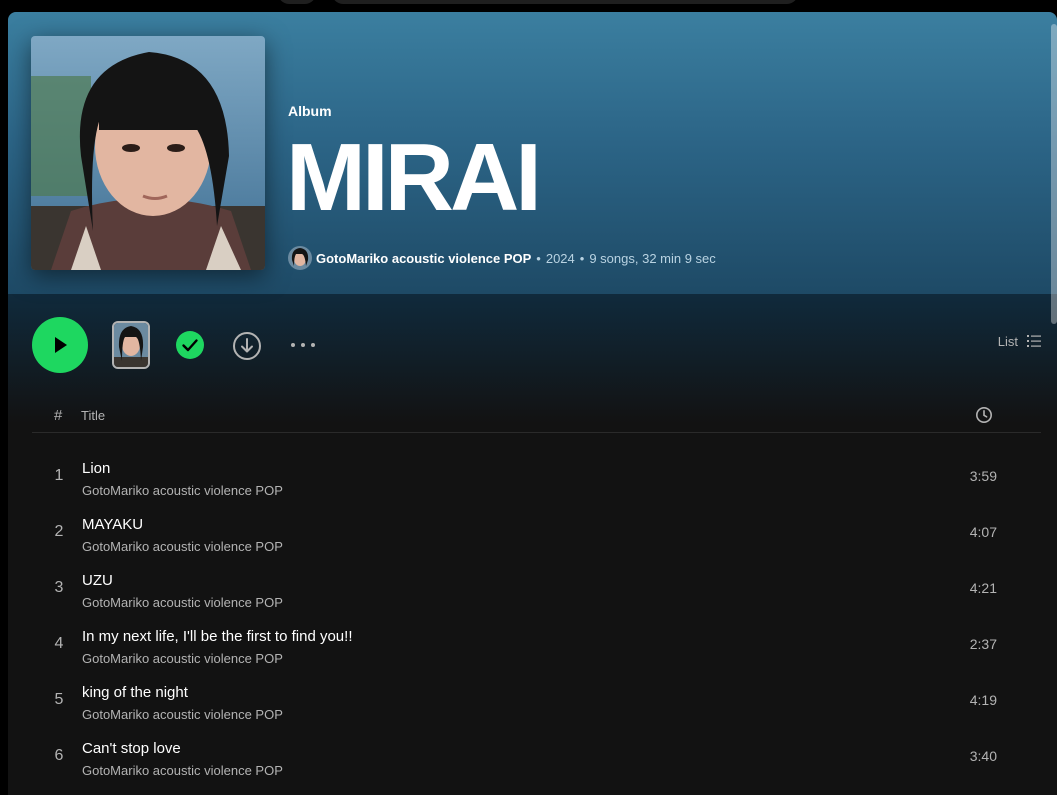  I want to click on scrollbar, so click(1054, 174).